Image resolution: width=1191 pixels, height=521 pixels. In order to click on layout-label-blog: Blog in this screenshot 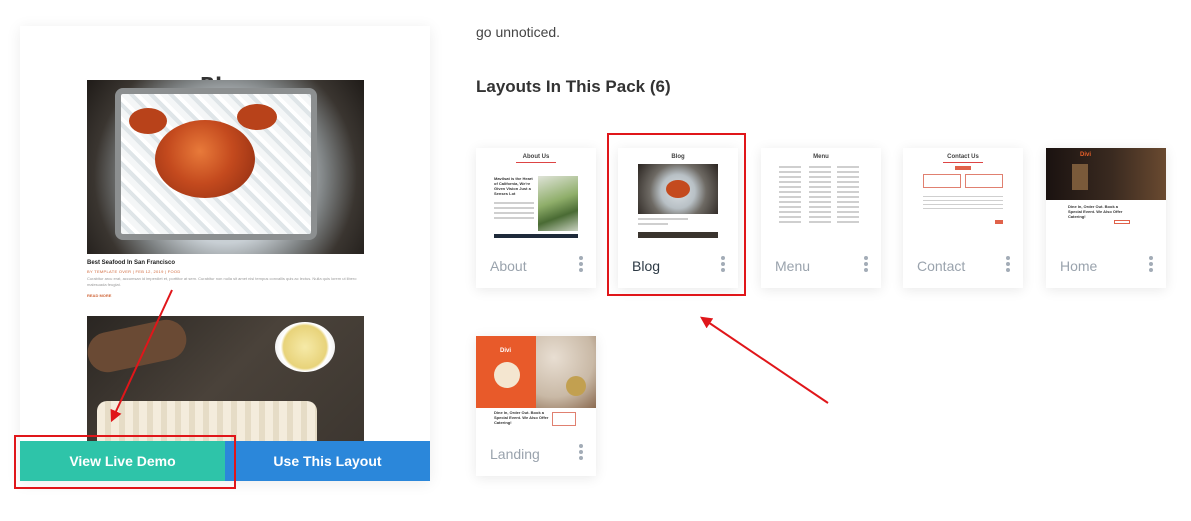, I will do `click(646, 266)`.